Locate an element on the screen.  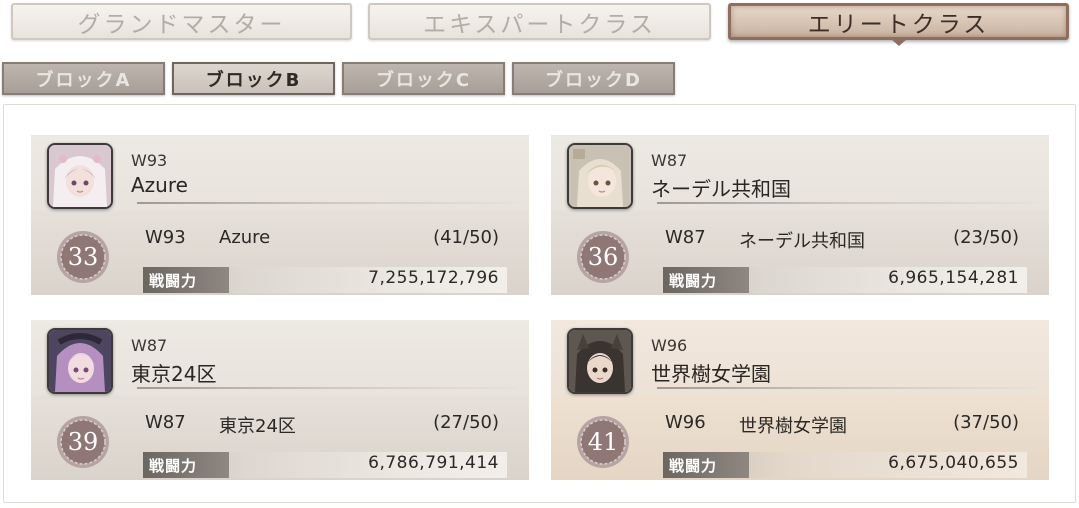
tab-block-b: ブロックB is located at coordinates (253, 78).